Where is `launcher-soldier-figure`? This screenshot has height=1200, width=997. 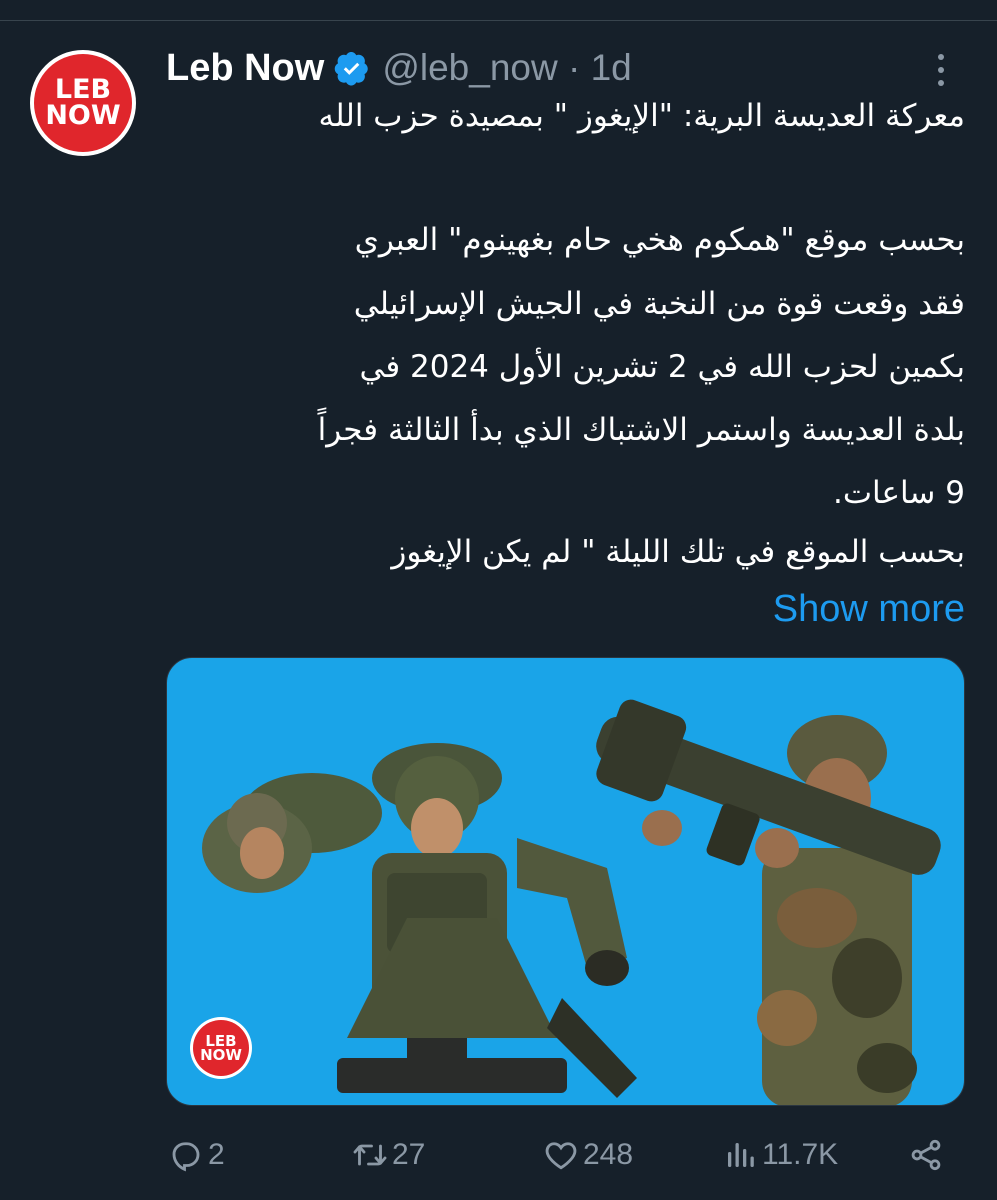 launcher-soldier-figure is located at coordinates (768, 902).